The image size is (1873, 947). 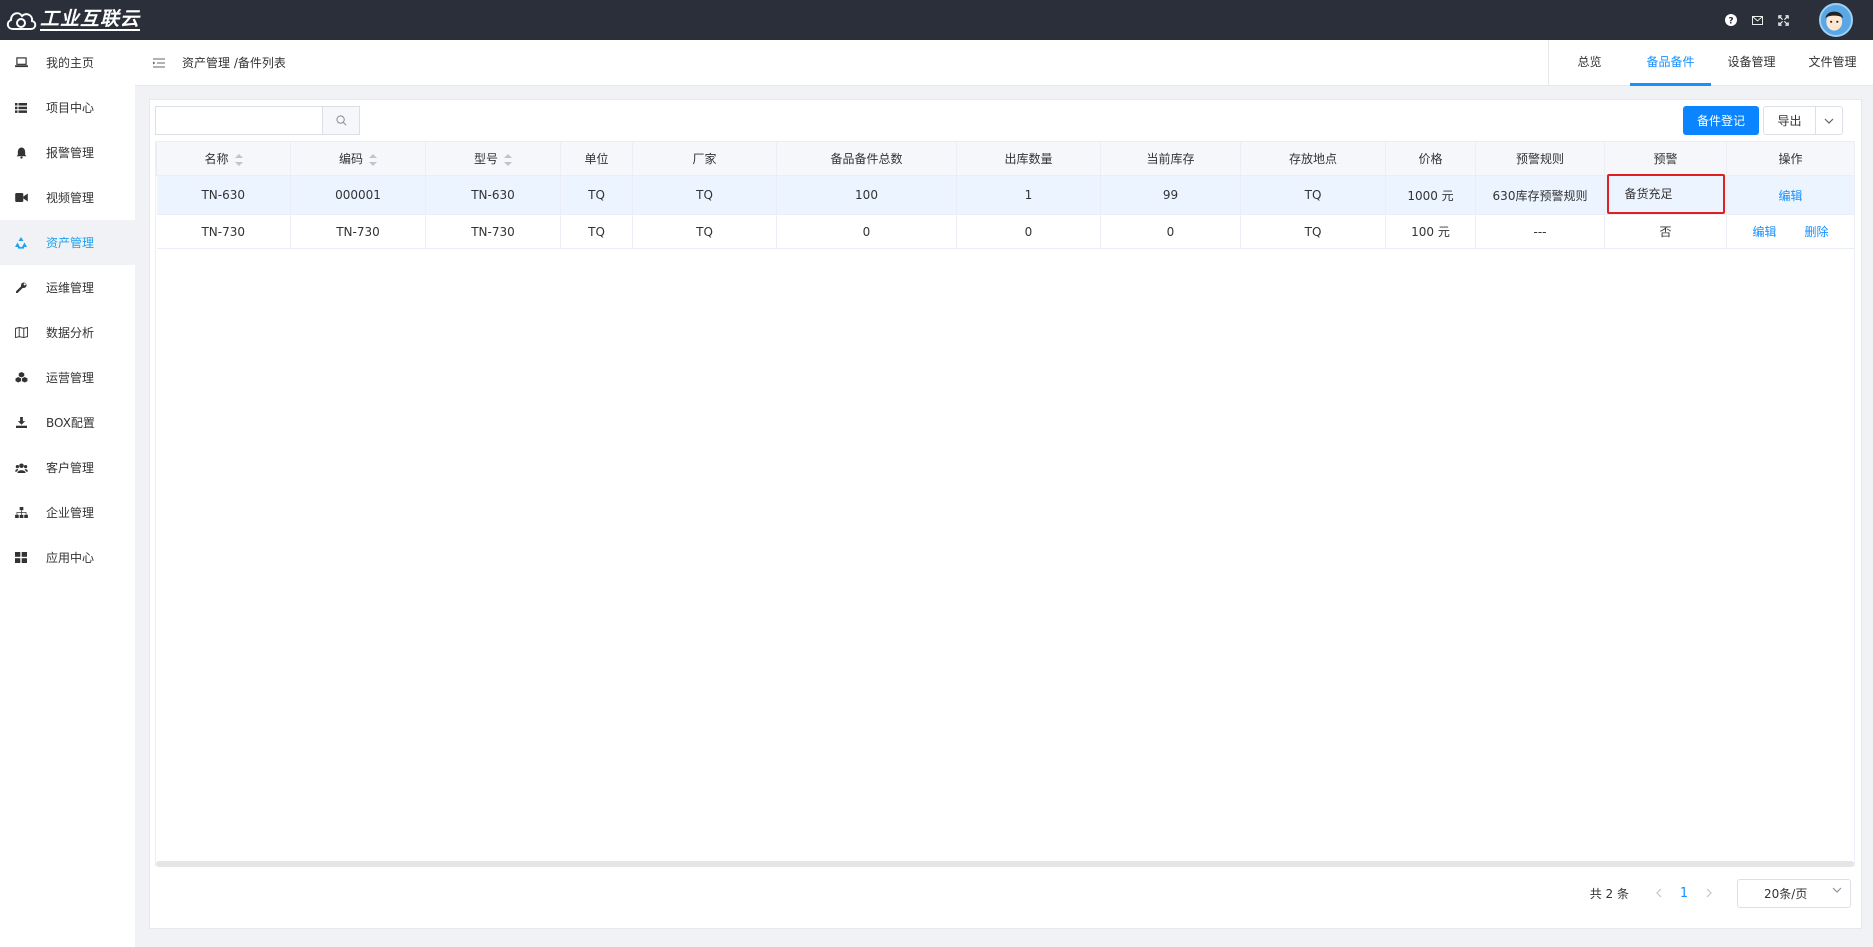 What do you see at coordinates (21, 468) in the screenshot?
I see `users-icon` at bounding box center [21, 468].